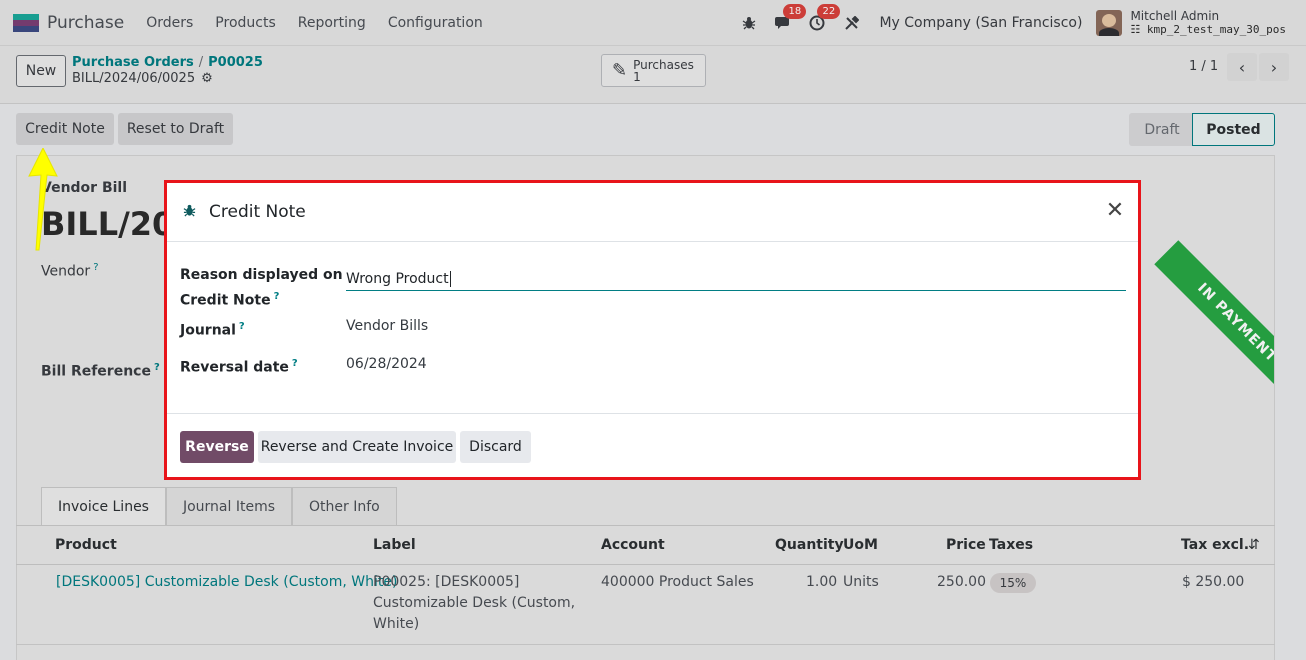 The height and width of the screenshot is (660, 1306). I want to click on reversal-date-label-text: Reversal date, so click(234, 367).